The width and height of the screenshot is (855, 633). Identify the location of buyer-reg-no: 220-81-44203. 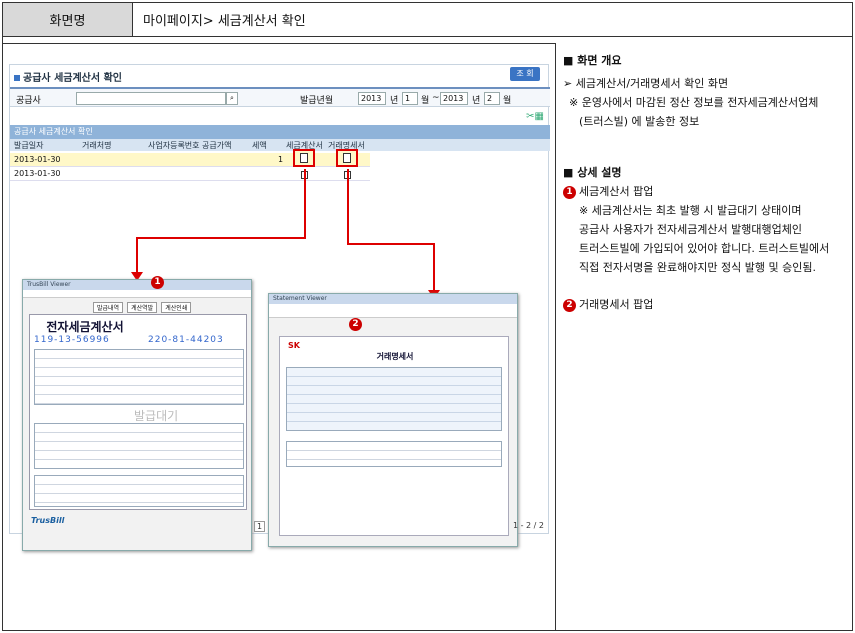
(186, 340).